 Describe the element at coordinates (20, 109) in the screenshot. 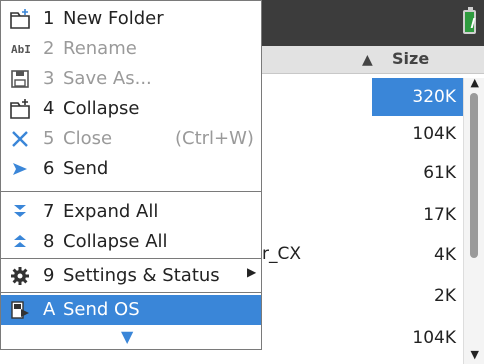

I see `collapse-folder-icon` at that location.